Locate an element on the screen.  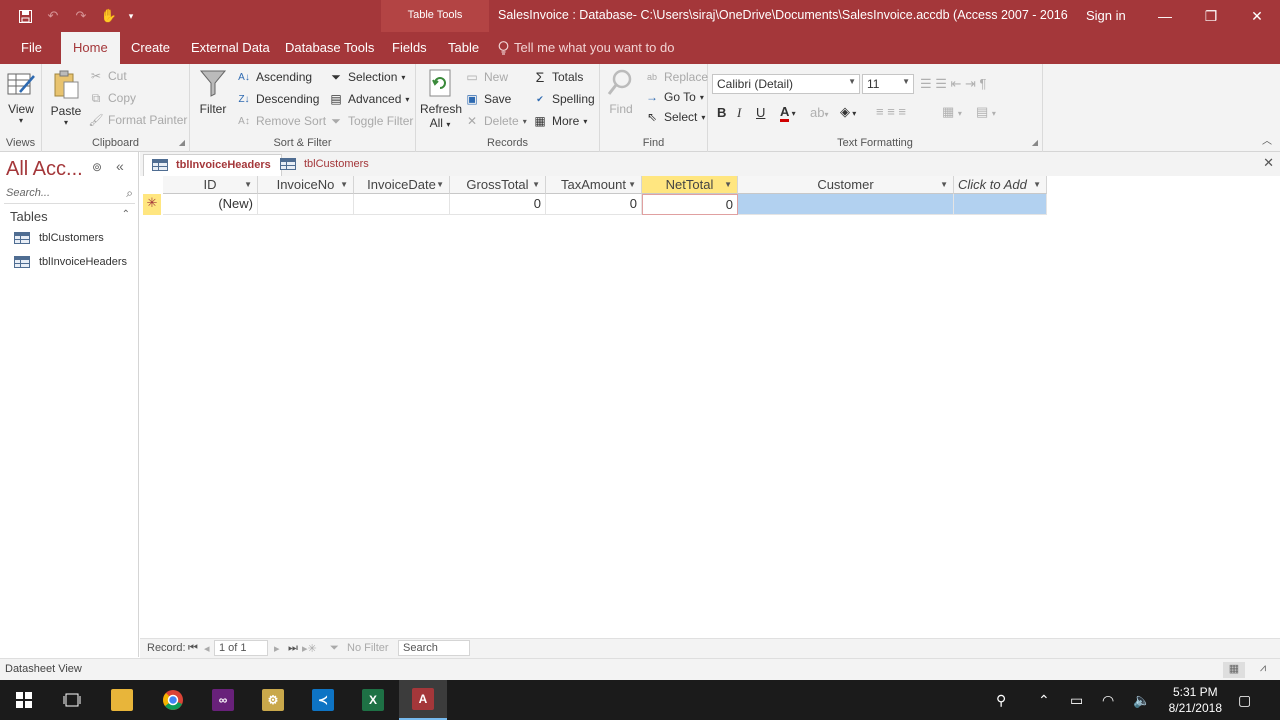
taskbar-vscode: ≺ is located at coordinates (323, 700).